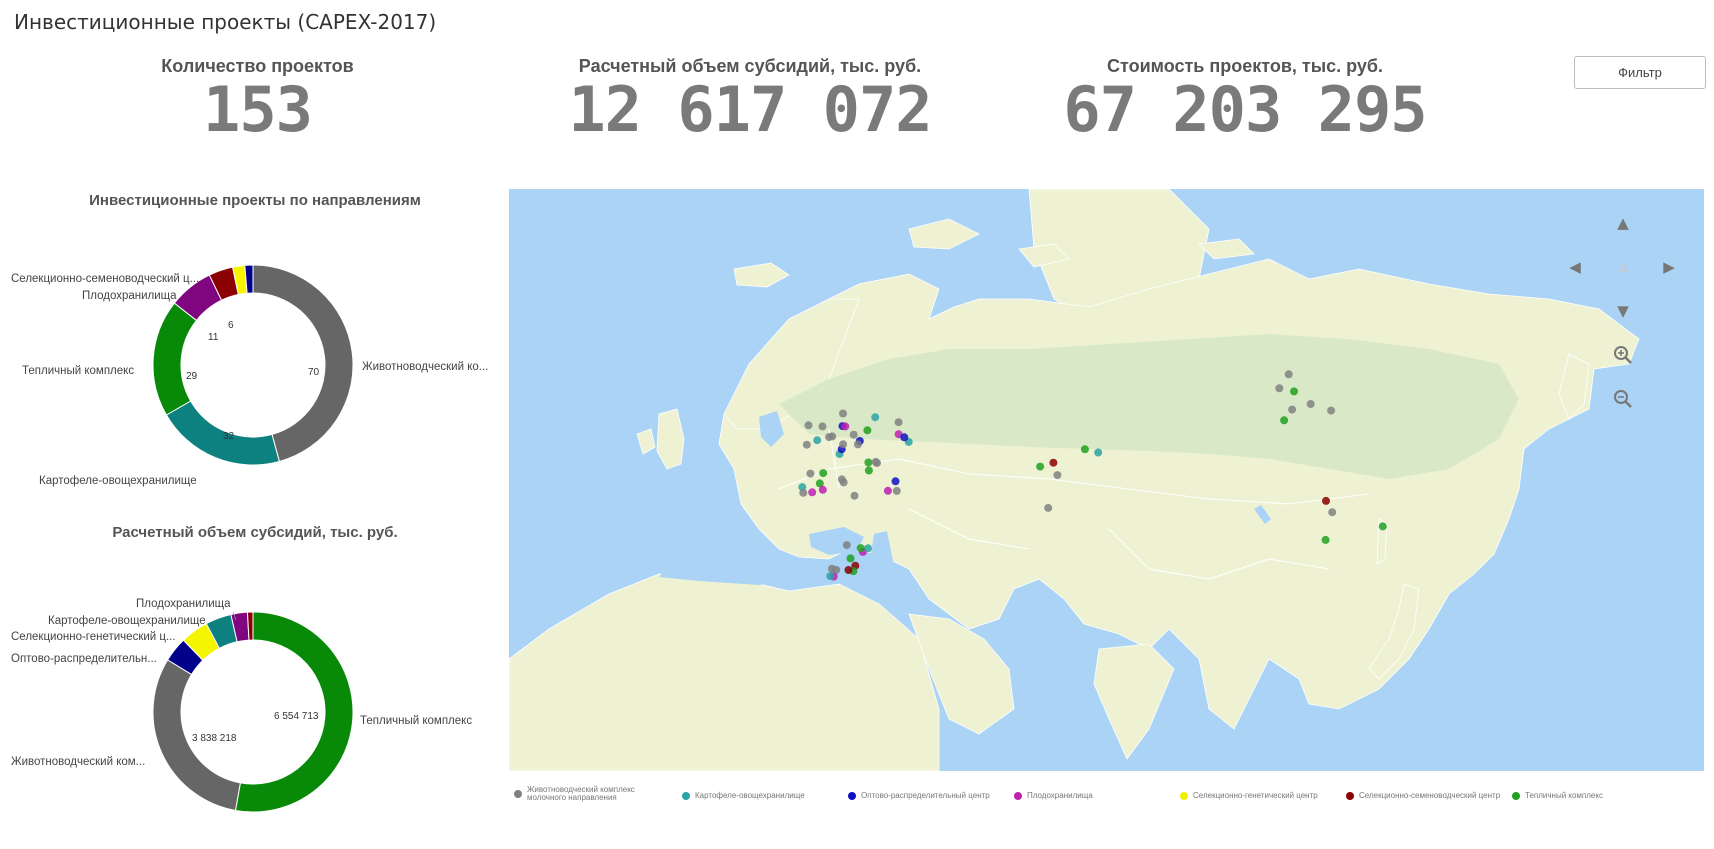 The height and width of the screenshot is (849, 1714). Describe the element at coordinates (750, 795) in the screenshot. I see `legend-label: Картофеле-овощехранилище` at that location.